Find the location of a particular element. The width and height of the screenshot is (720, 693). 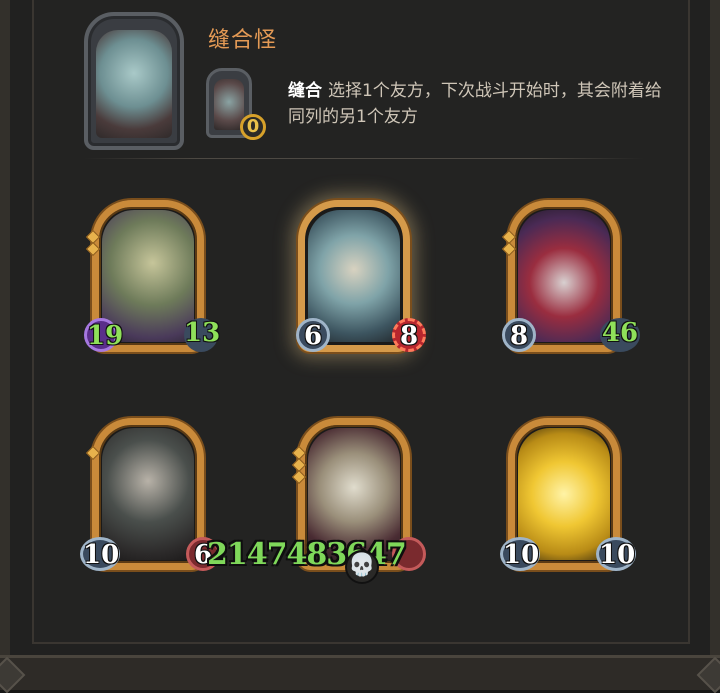

jester-art is located at coordinates (564, 276).